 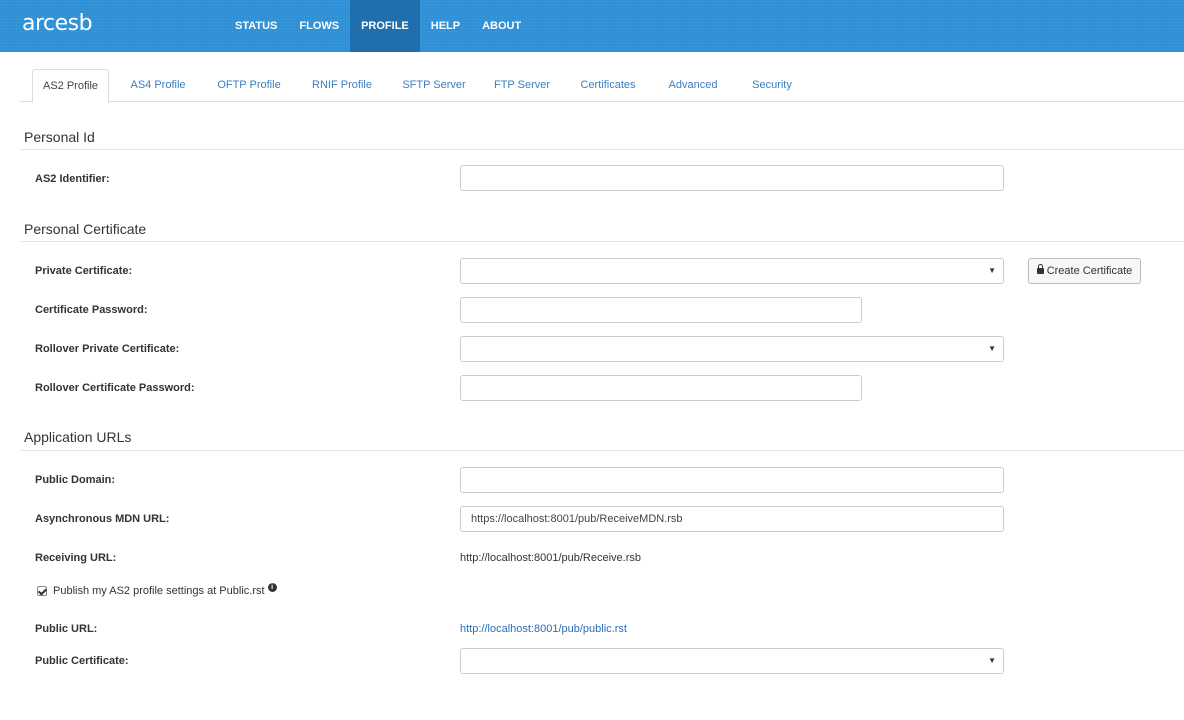 What do you see at coordinates (91, 310) in the screenshot?
I see `certificate-password-label: Certificate Password:` at bounding box center [91, 310].